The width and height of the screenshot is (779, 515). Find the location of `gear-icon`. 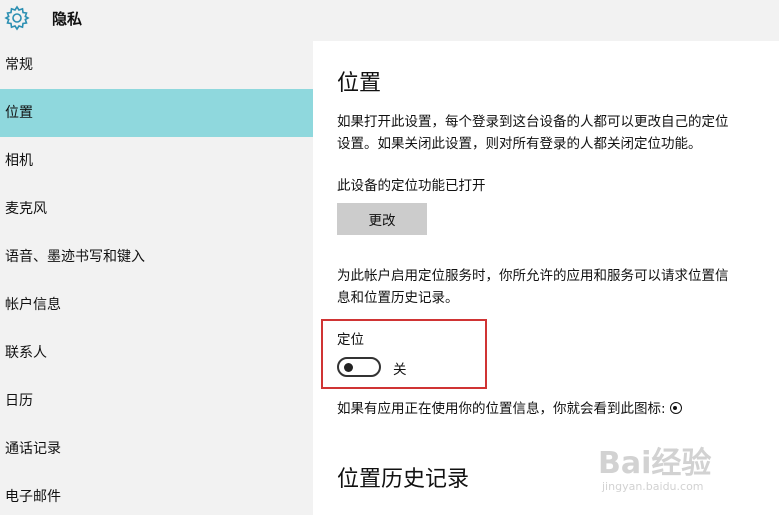

gear-icon is located at coordinates (17, 18).